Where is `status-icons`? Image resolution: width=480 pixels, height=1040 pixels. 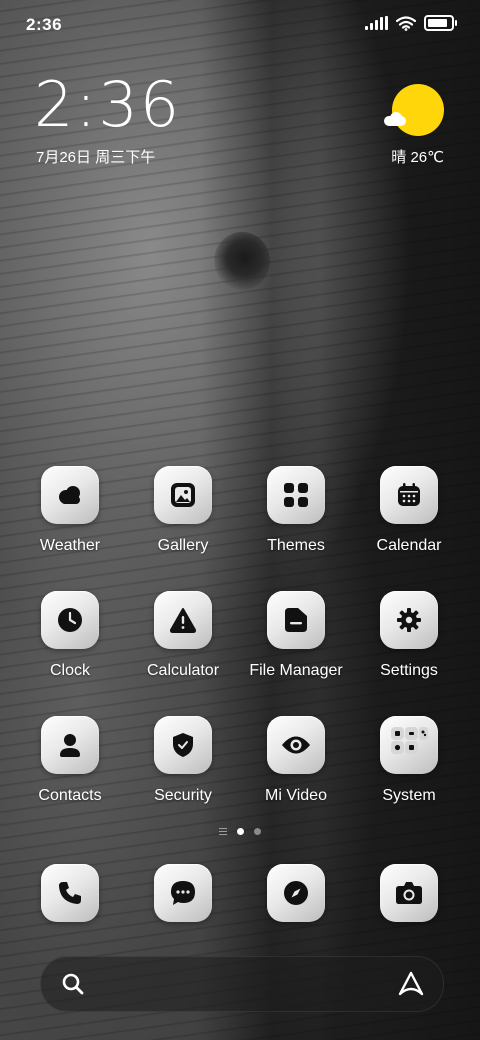
status-icons is located at coordinates (411, 23).